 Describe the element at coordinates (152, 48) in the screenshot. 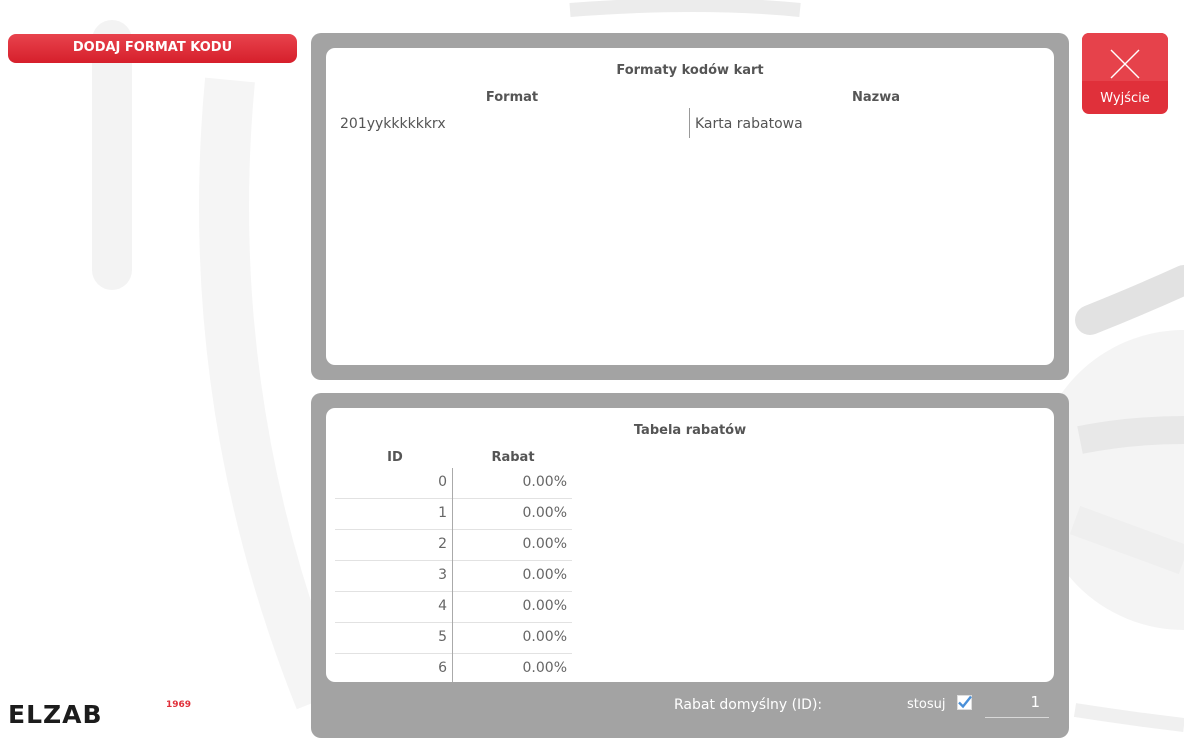

I see `add-code-format-button: DODAJ FORMAT KODU` at that location.